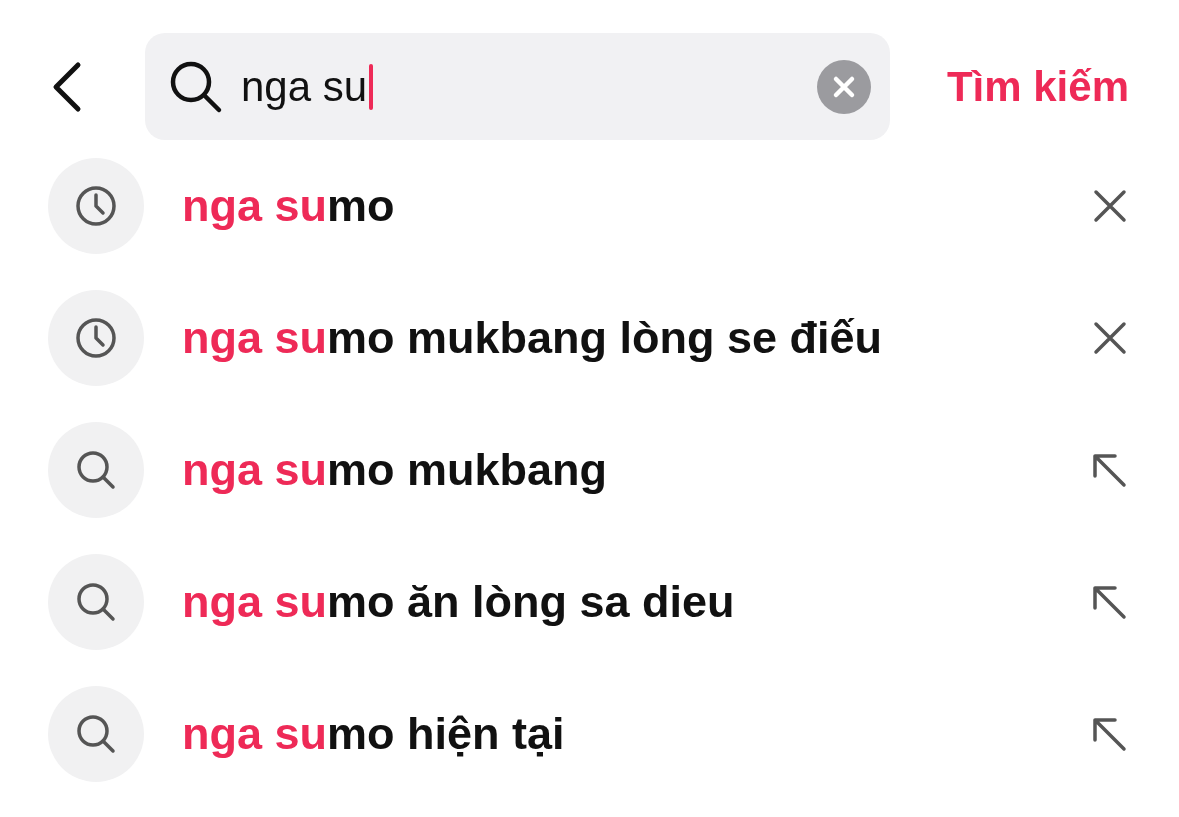 This screenshot has height=817, width=1179. I want to click on suggestion-text: nga sumo mukbang lòng se điếu, so click(533, 338).